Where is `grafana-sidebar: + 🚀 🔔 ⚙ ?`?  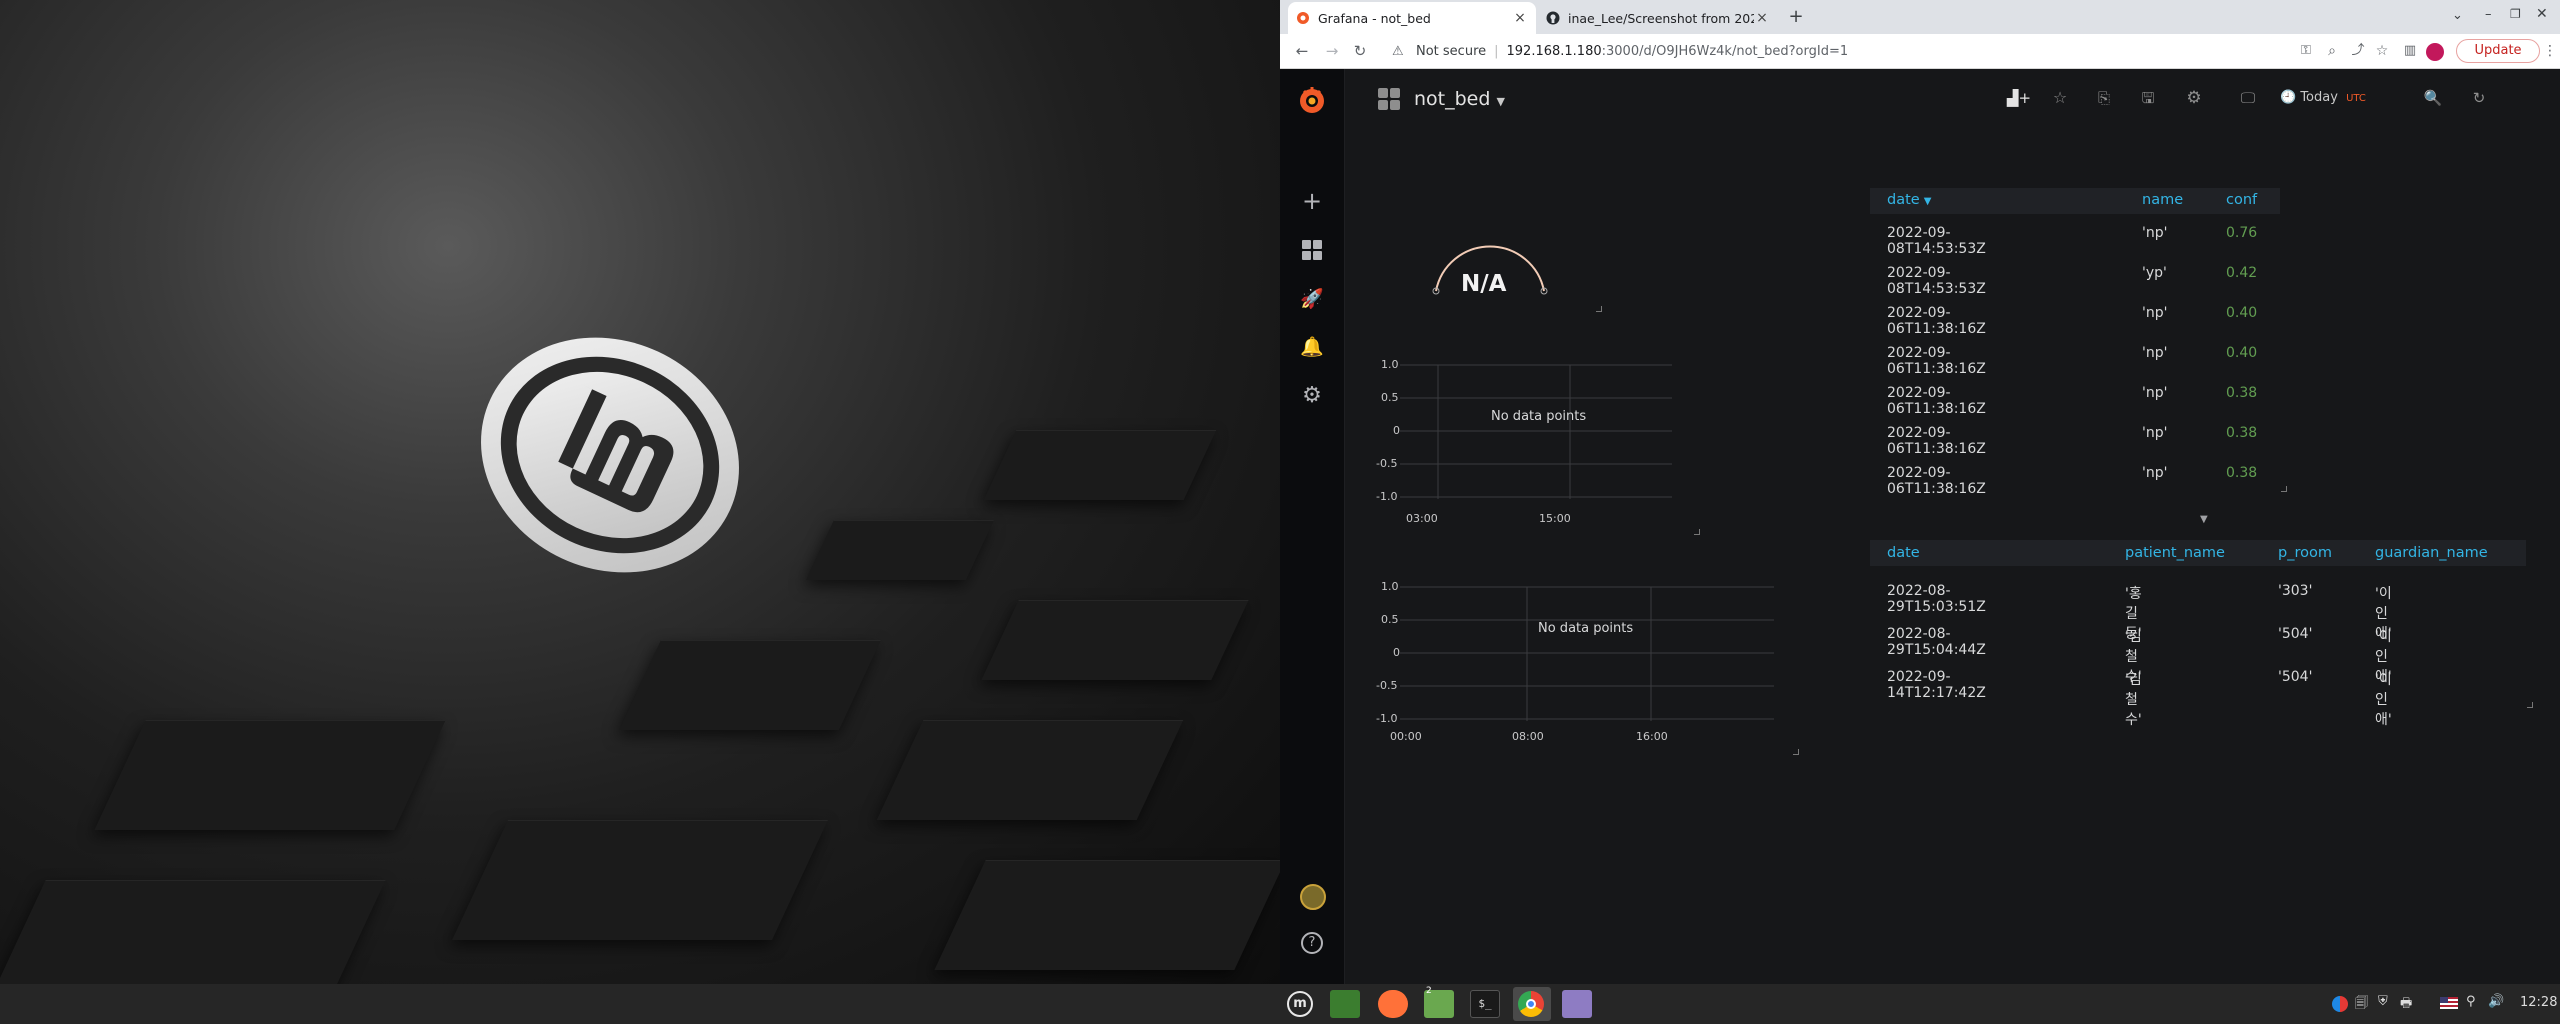
grafana-sidebar: + 🚀 🔔 ⚙ ? is located at coordinates (1312, 526).